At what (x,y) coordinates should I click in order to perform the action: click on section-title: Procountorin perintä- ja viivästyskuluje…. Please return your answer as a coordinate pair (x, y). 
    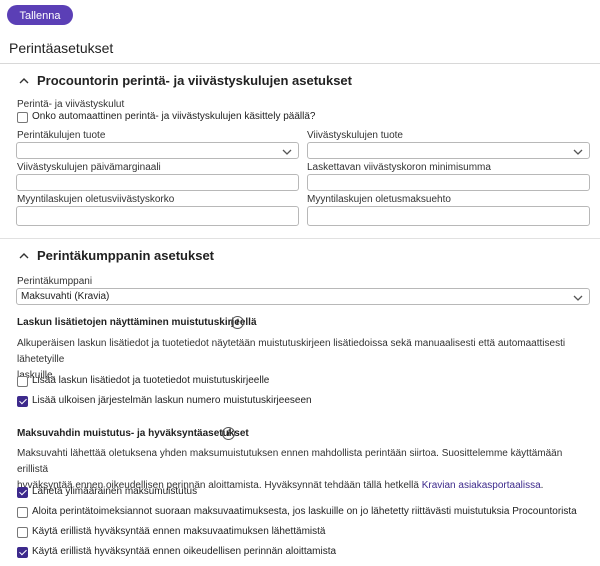
    Looking at the image, I should click on (194, 80).